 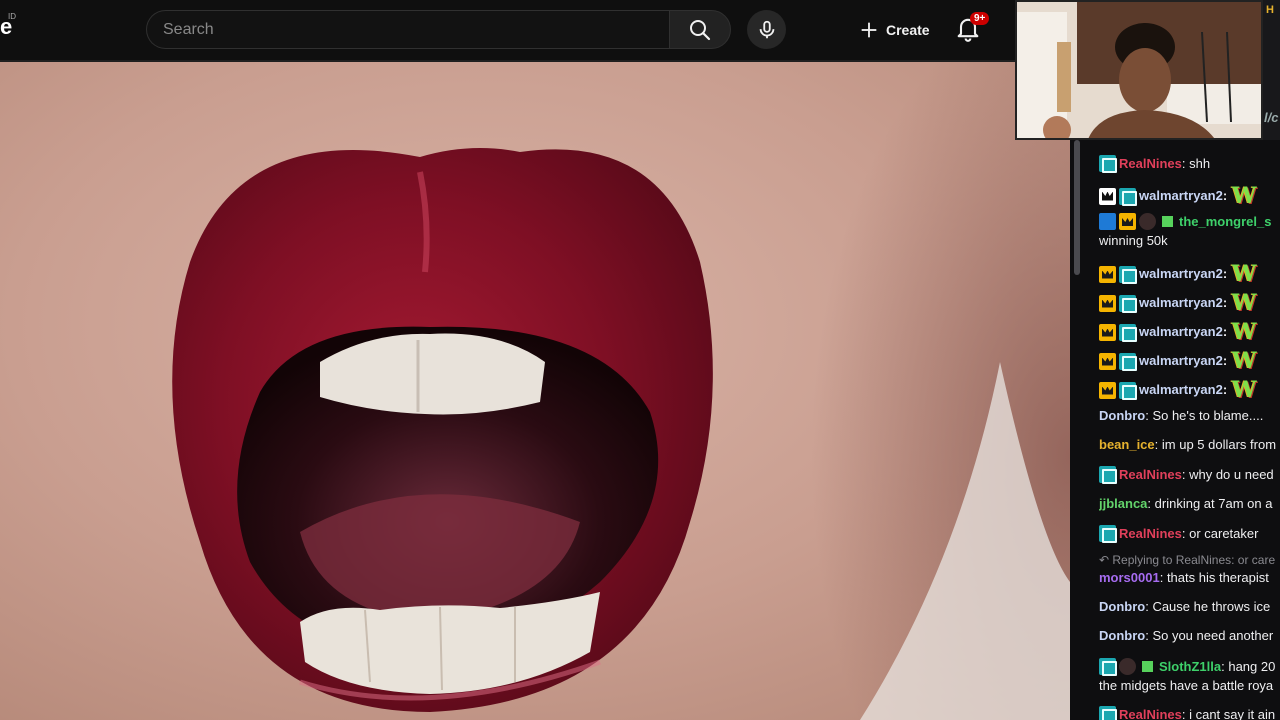 What do you see at coordinates (1220, 533) in the screenshot?
I see `chat-message-text: : or caretaker` at bounding box center [1220, 533].